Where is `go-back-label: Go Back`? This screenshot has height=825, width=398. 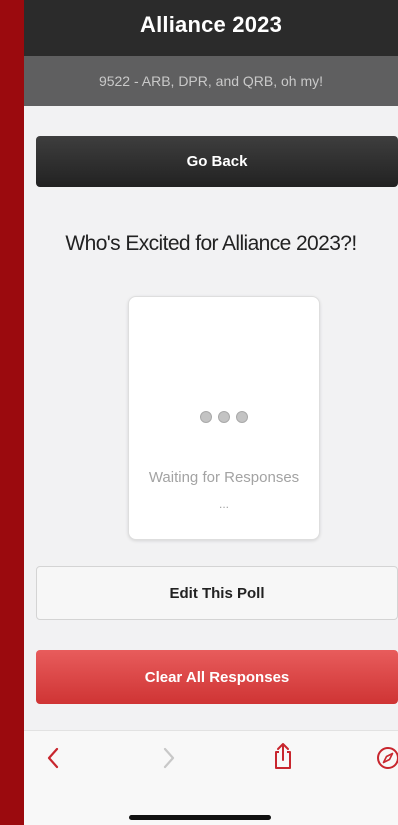 go-back-label: Go Back is located at coordinates (217, 161).